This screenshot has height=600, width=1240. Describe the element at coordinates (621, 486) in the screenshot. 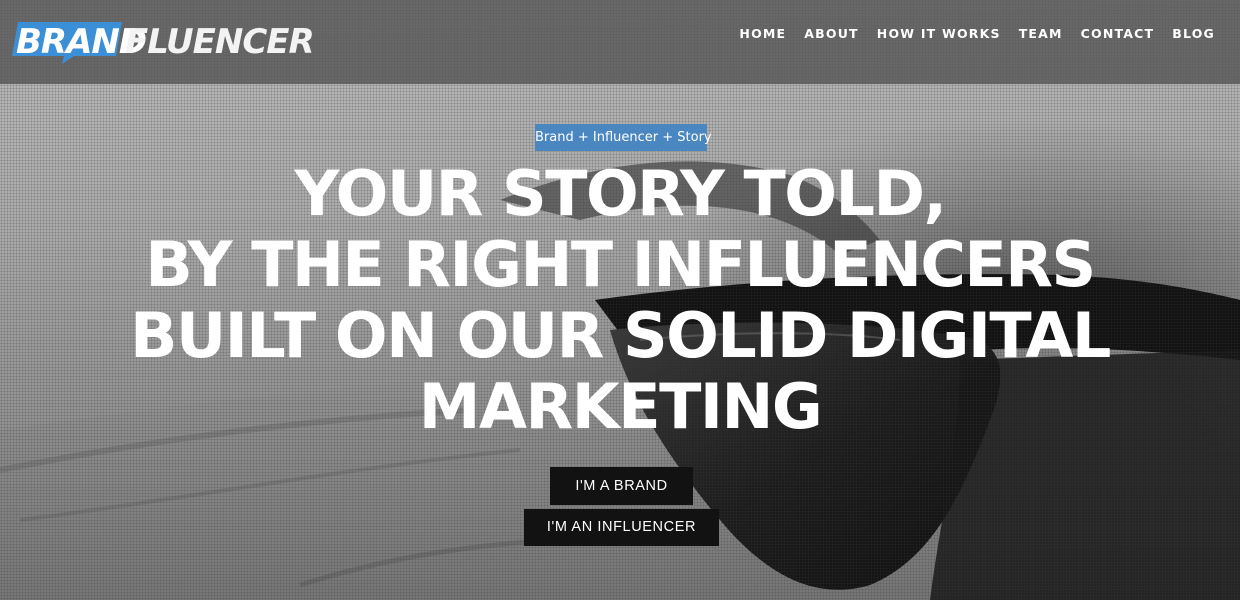

I see `im-a-brand-button: I'M A BRAND` at that location.